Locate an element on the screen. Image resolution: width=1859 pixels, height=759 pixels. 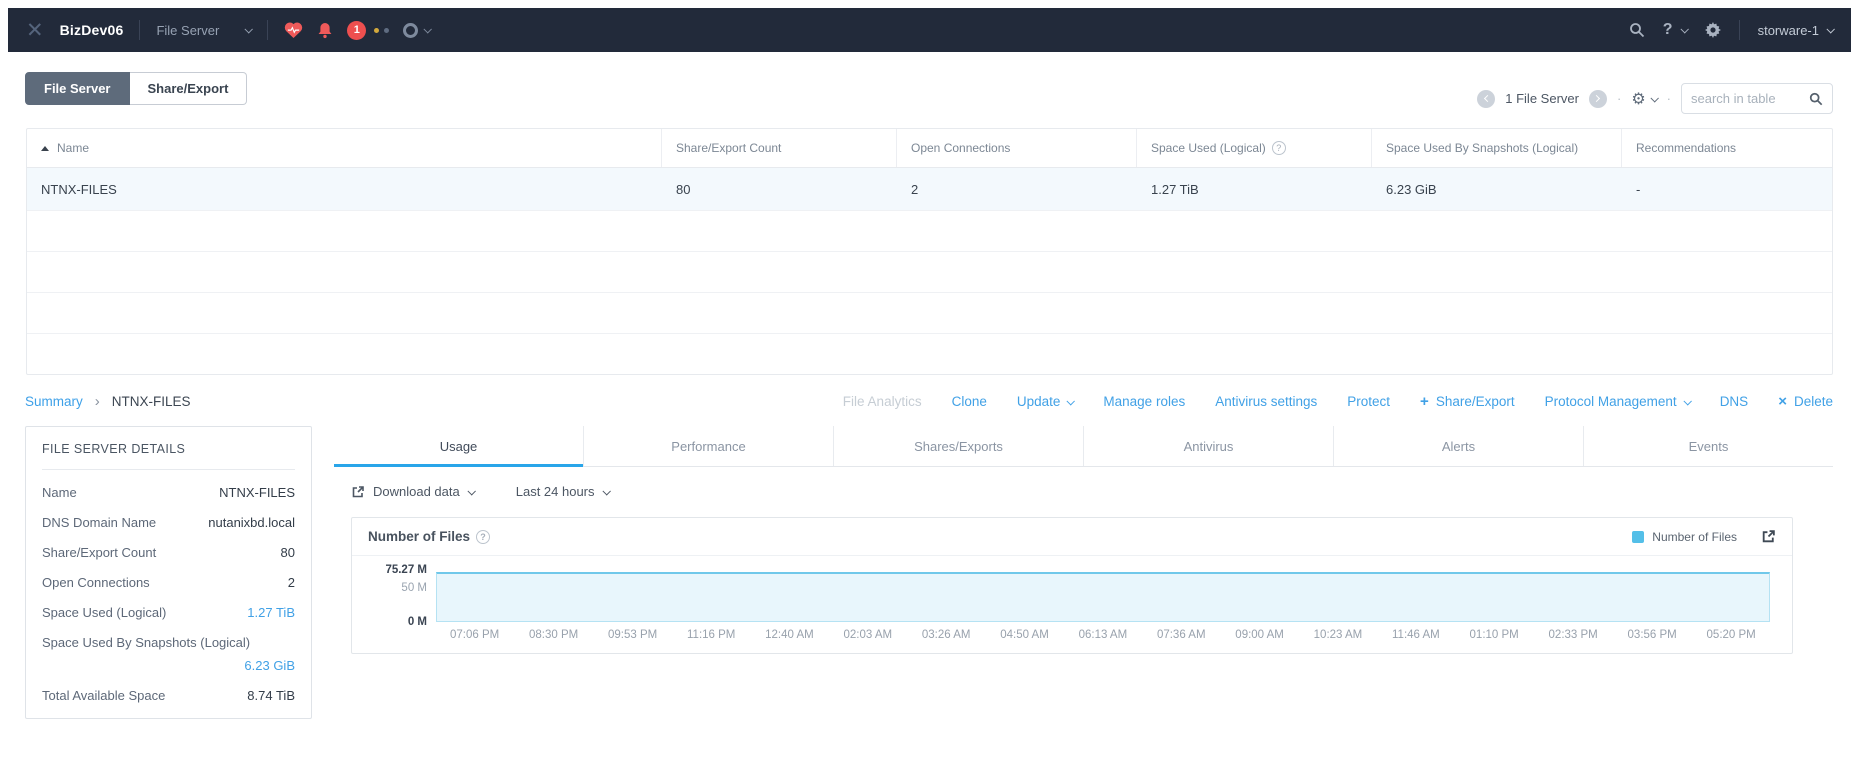
detail-row-space-used: Space Used (Logical) 1.27 TiB is located at coordinates (168, 612).